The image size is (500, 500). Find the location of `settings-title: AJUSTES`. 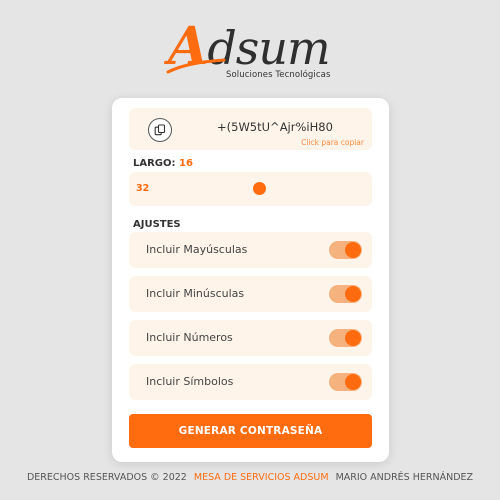

settings-title: AJUSTES is located at coordinates (157, 224).